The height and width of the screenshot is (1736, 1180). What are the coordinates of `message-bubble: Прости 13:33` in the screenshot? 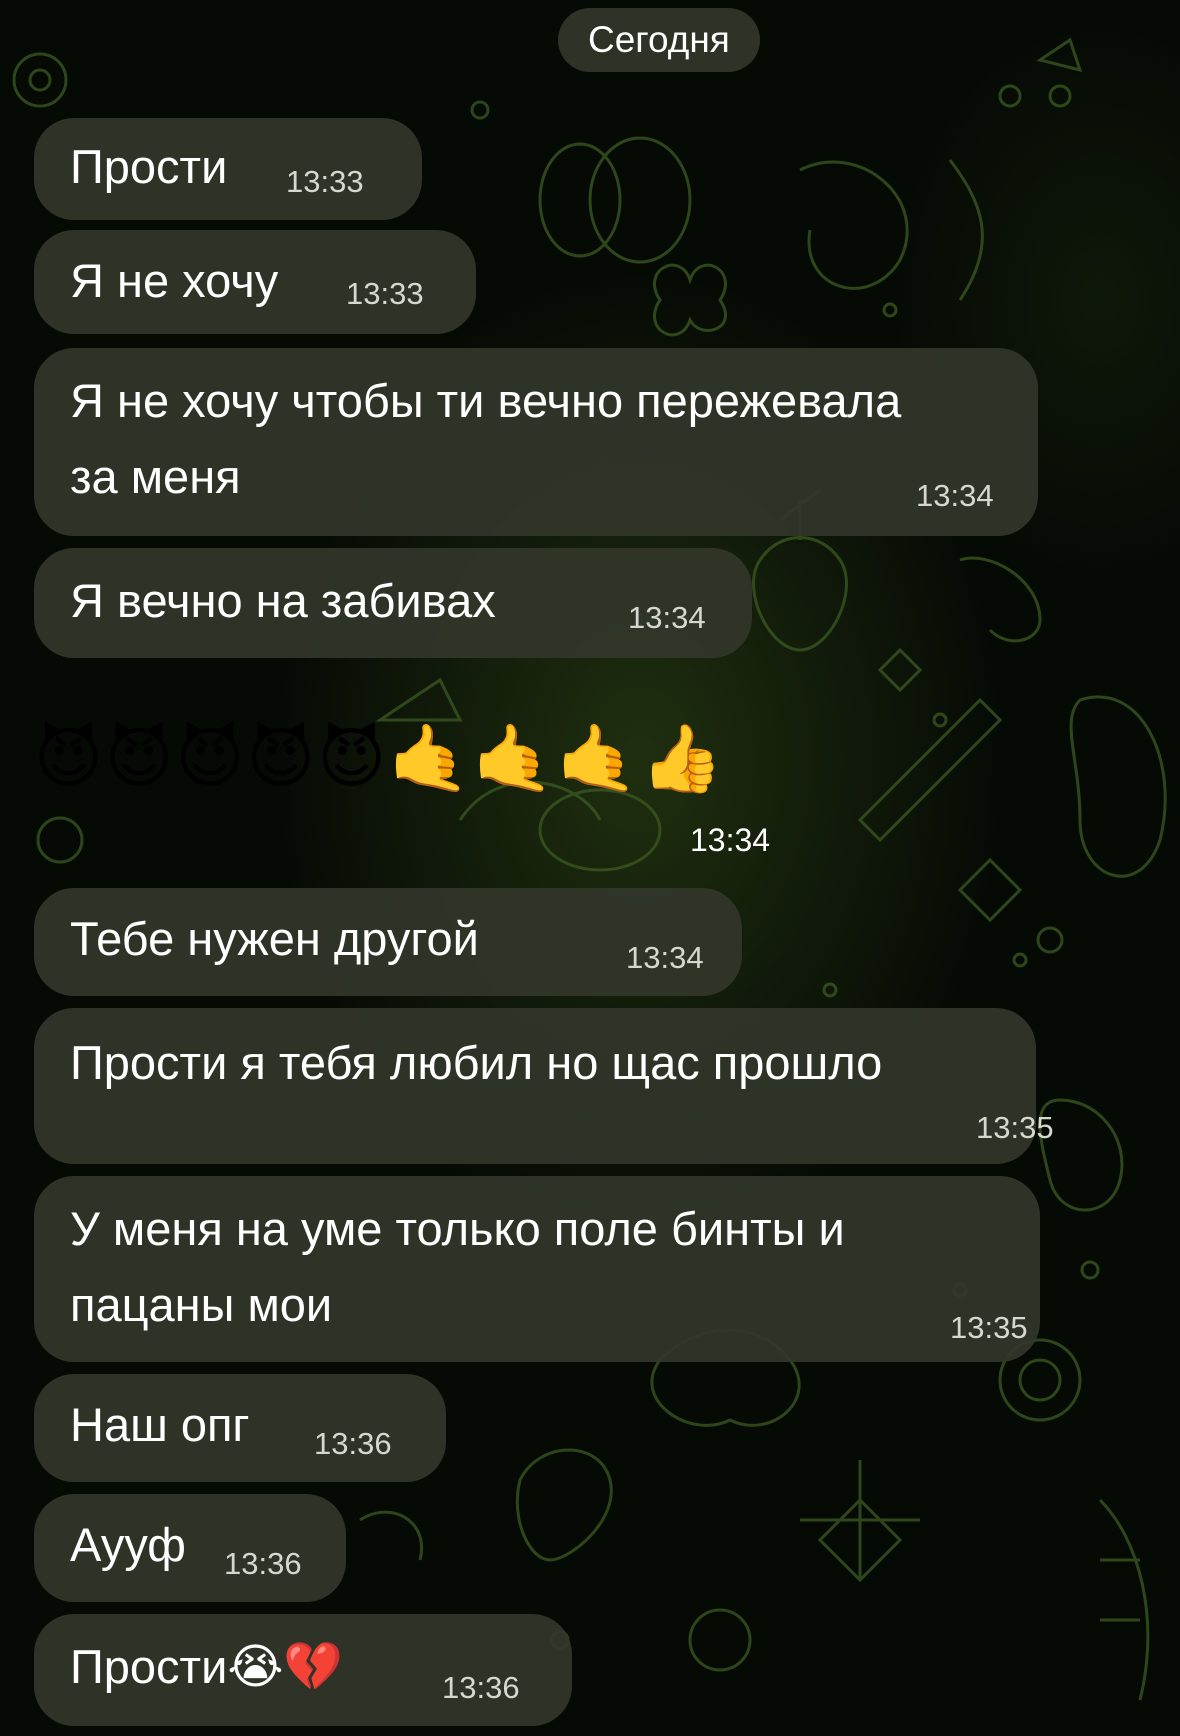 It's located at (228, 169).